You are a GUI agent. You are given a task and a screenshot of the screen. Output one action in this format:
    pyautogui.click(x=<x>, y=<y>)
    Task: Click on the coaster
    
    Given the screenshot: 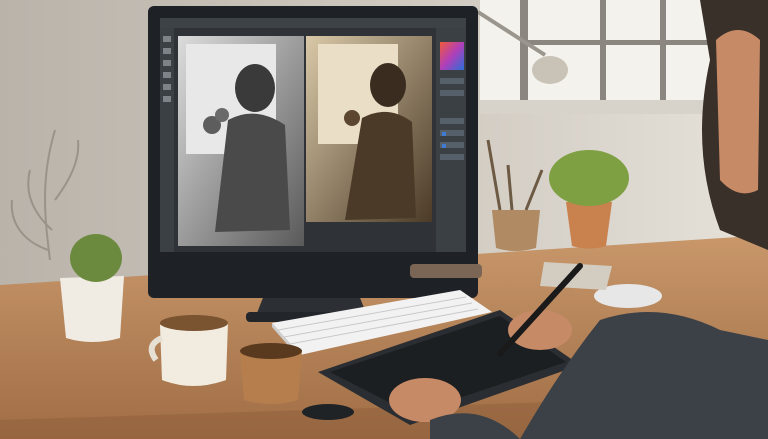 What is the action you would take?
    pyautogui.click(x=328, y=412)
    